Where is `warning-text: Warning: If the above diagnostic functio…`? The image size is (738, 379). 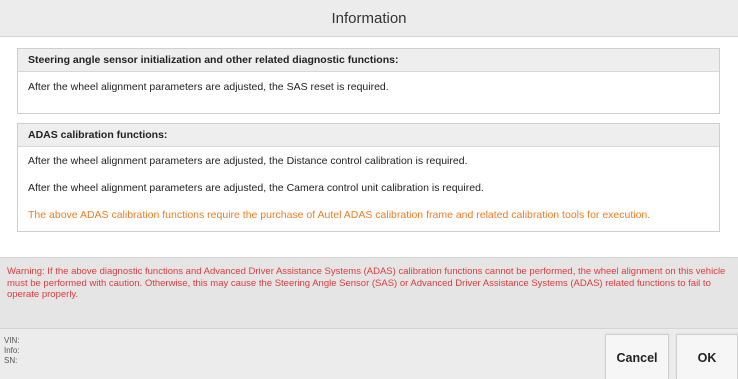 warning-text: Warning: If the above diagnostic functio… is located at coordinates (366, 283).